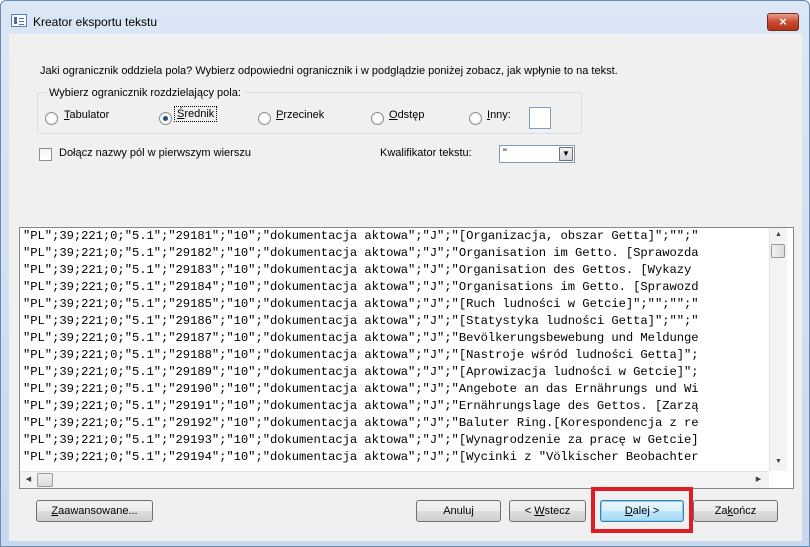  I want to click on vertical-scrollbar: ▲ ▼, so click(778, 349).